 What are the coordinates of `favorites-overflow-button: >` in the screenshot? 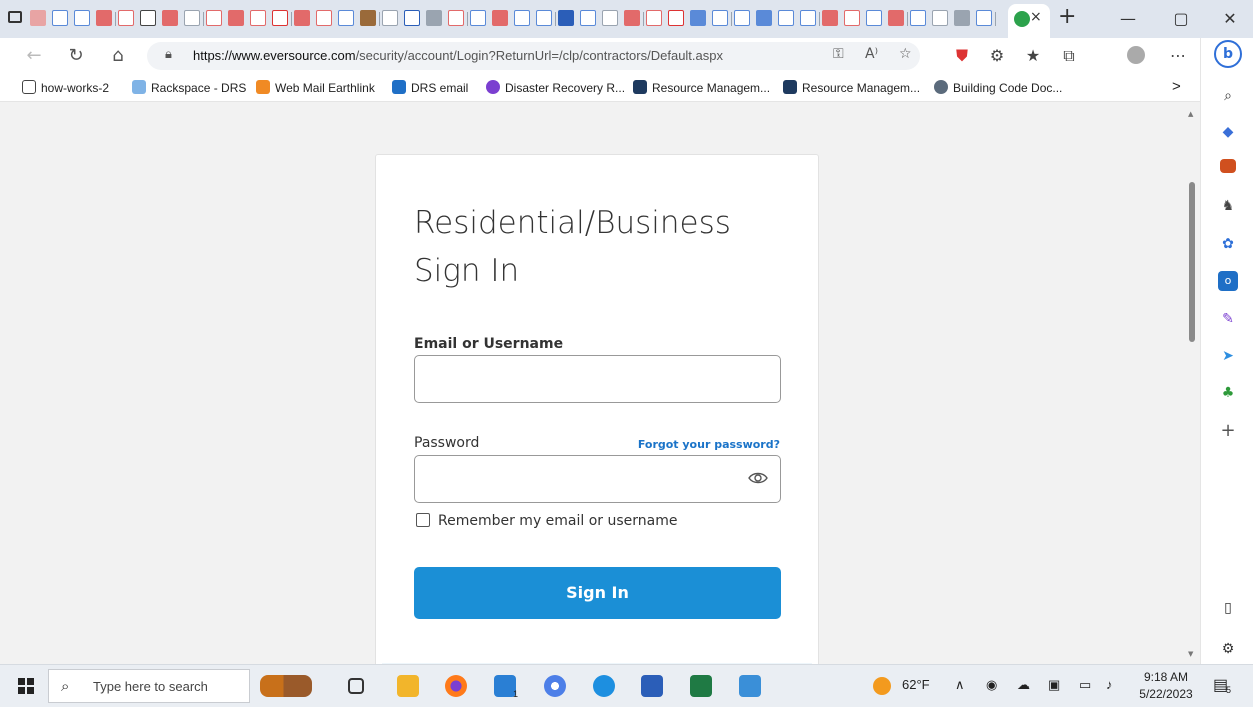 It's located at (1176, 86).